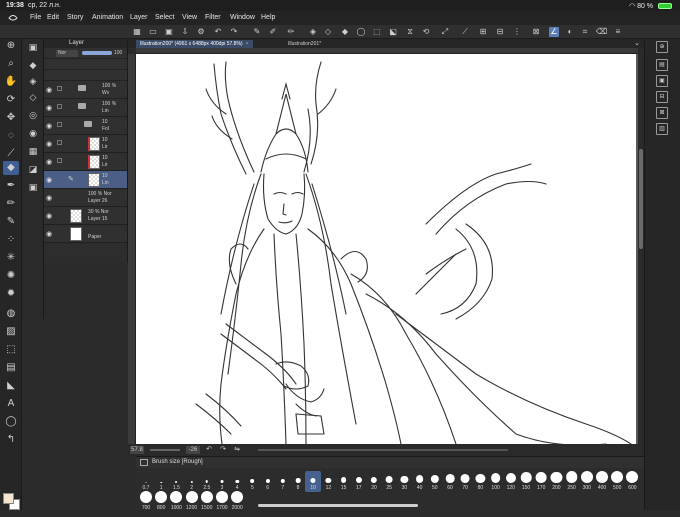  What do you see at coordinates (435, 481) in the screenshot?
I see `brush-size-preset: 50` at bounding box center [435, 481].